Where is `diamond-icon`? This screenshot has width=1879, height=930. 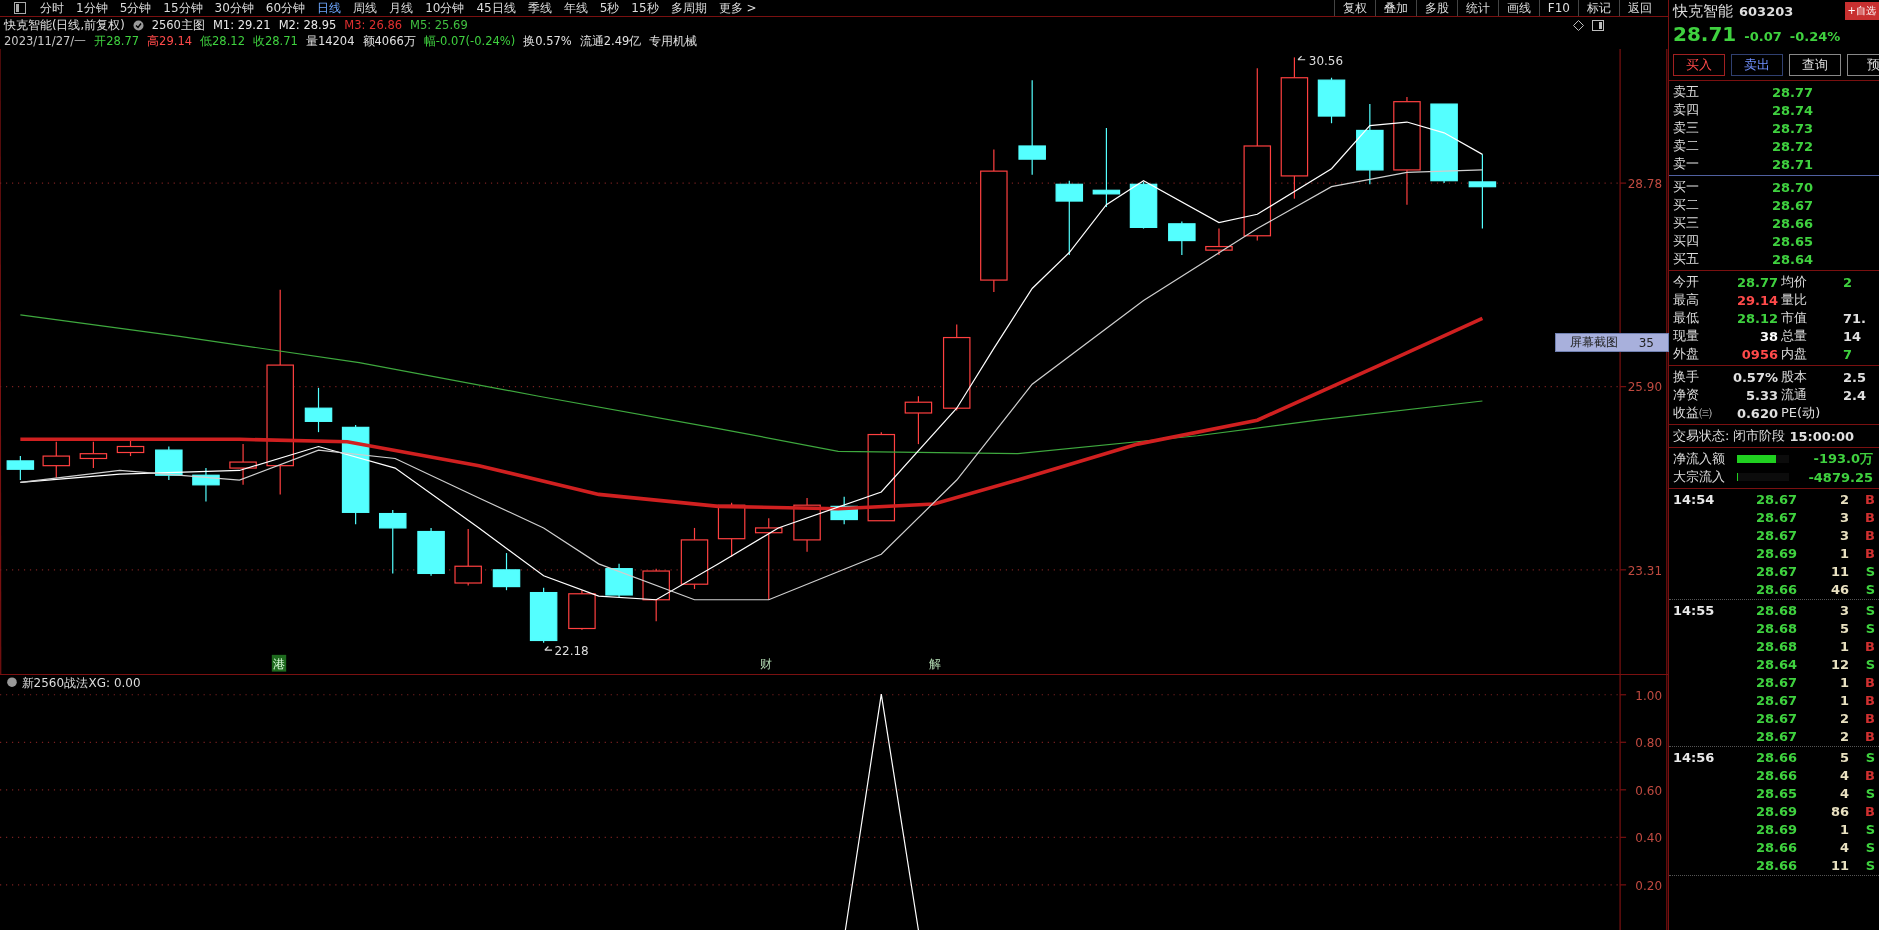
diamond-icon is located at coordinates (1578, 25).